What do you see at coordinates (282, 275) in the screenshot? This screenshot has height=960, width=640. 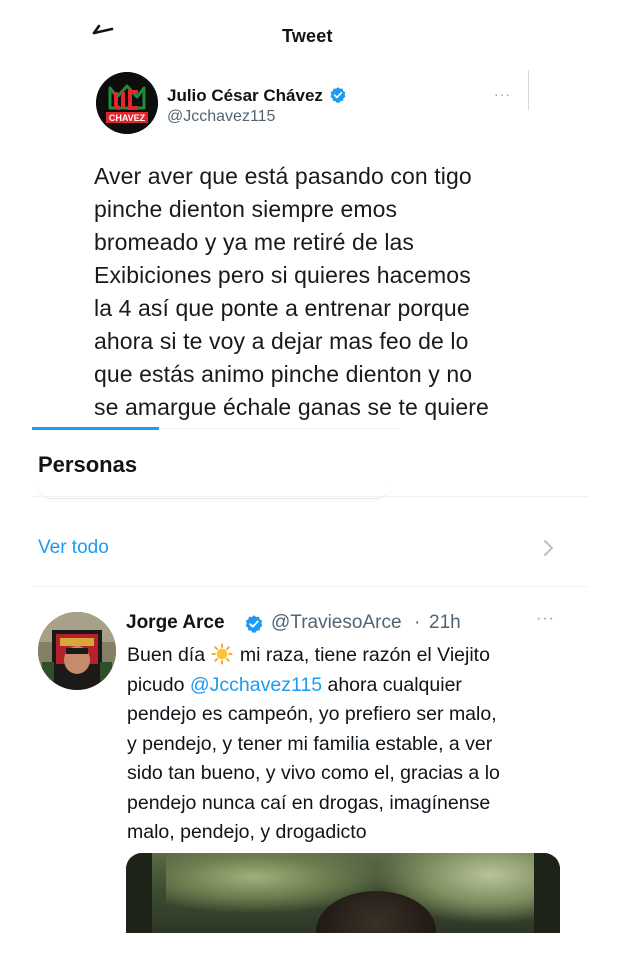 I see `tweet-text-line: Exibiciones pero si quieres hacemos` at bounding box center [282, 275].